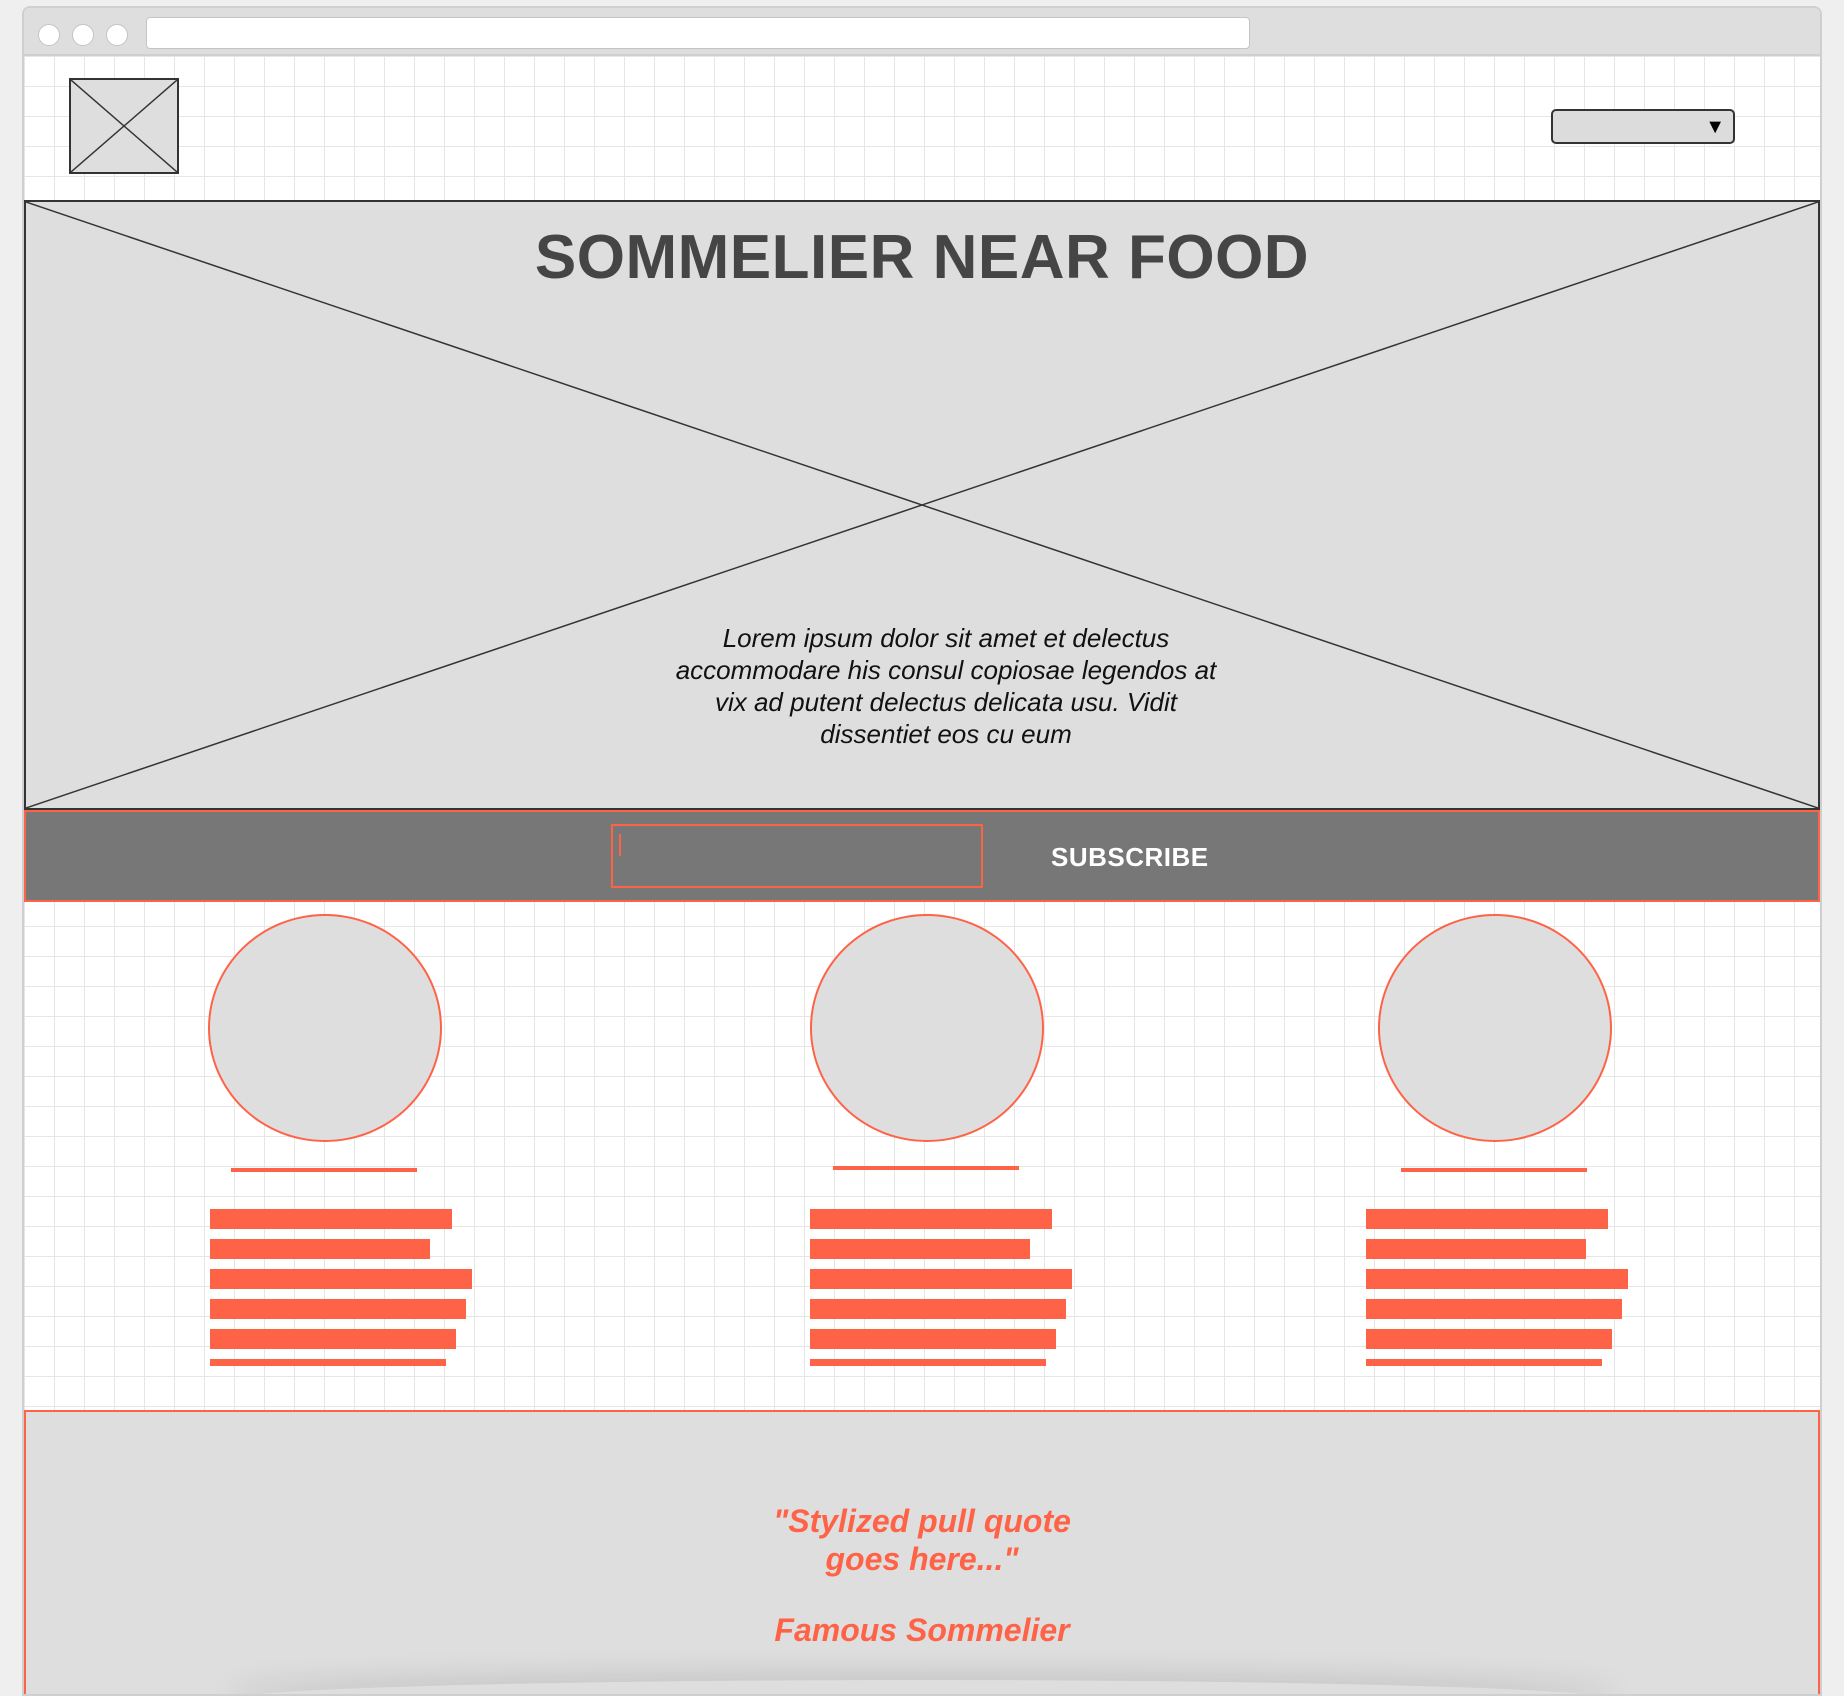 This screenshot has width=1844, height=1696. Describe the element at coordinates (124, 126) in the screenshot. I see `logo-image-placeholder-icon` at that location.